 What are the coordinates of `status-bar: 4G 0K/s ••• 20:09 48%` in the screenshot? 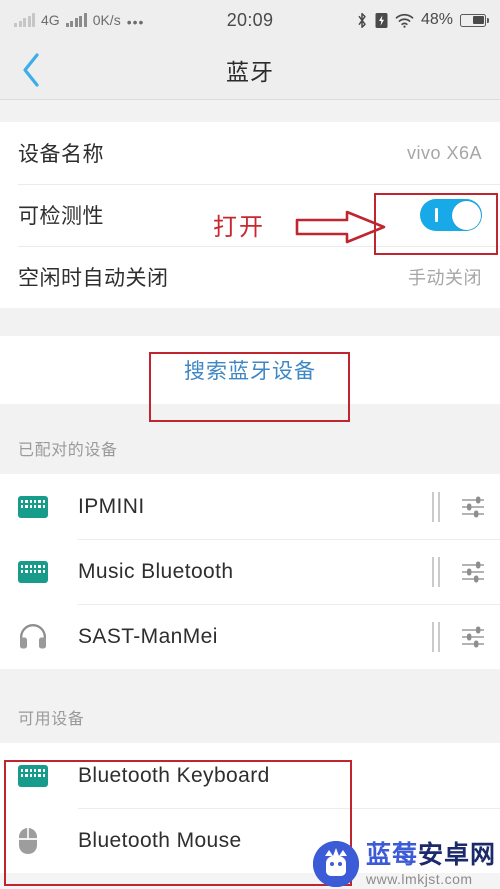 It's located at (250, 20).